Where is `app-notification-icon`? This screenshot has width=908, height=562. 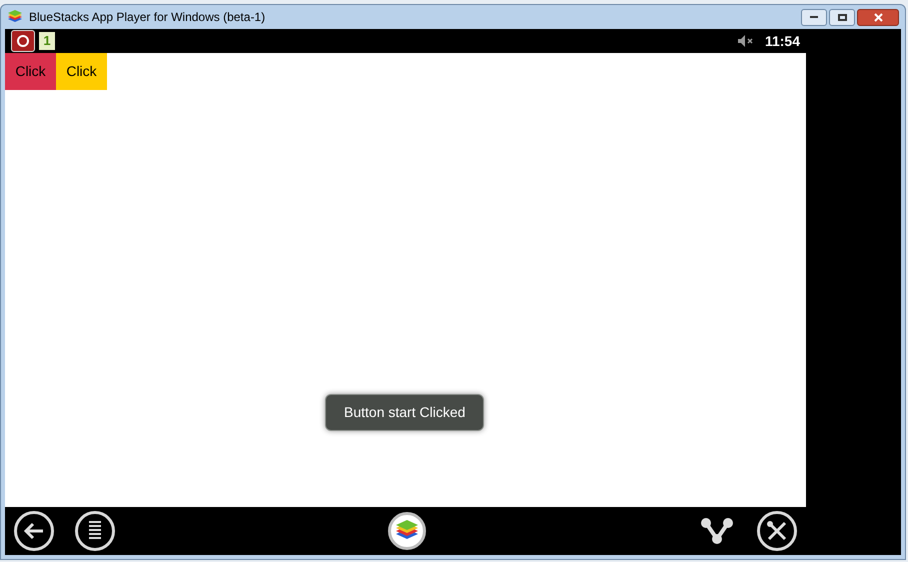
app-notification-icon is located at coordinates (23, 41).